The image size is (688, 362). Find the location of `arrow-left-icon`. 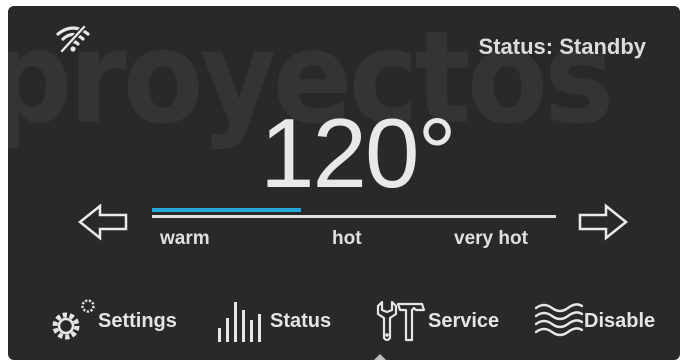

arrow-left-icon is located at coordinates (103, 222).